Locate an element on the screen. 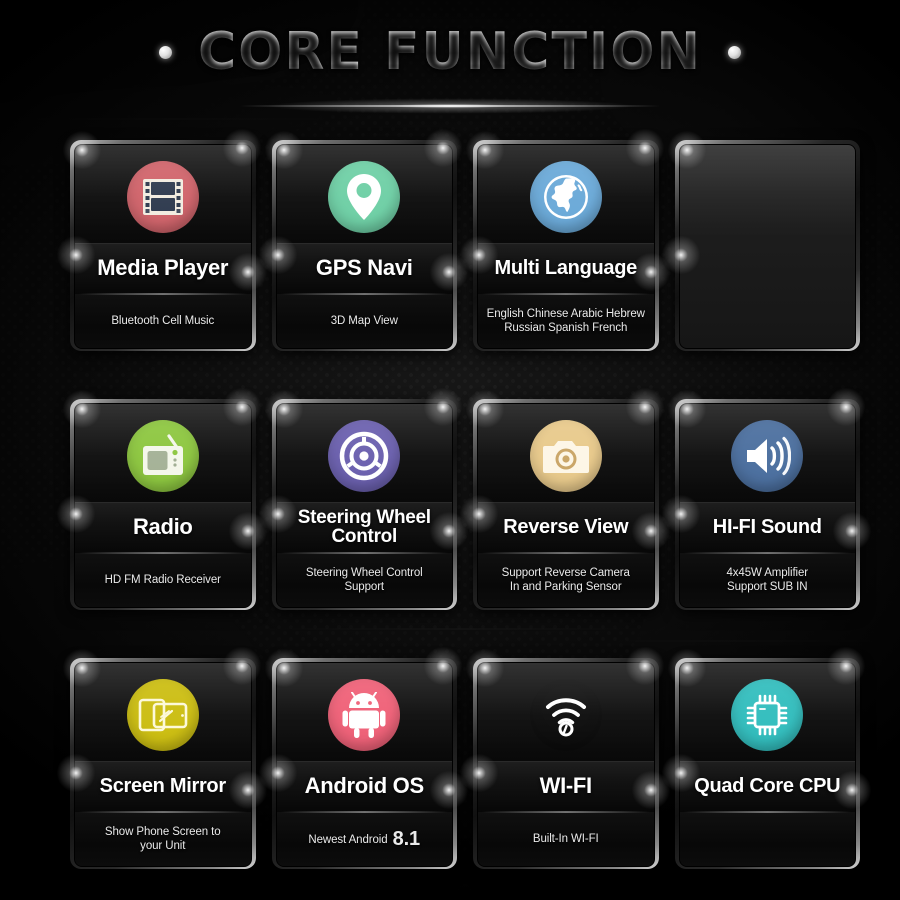 The height and width of the screenshot is (900, 900). card-title-band: HI-FI Sound is located at coordinates (767, 527).